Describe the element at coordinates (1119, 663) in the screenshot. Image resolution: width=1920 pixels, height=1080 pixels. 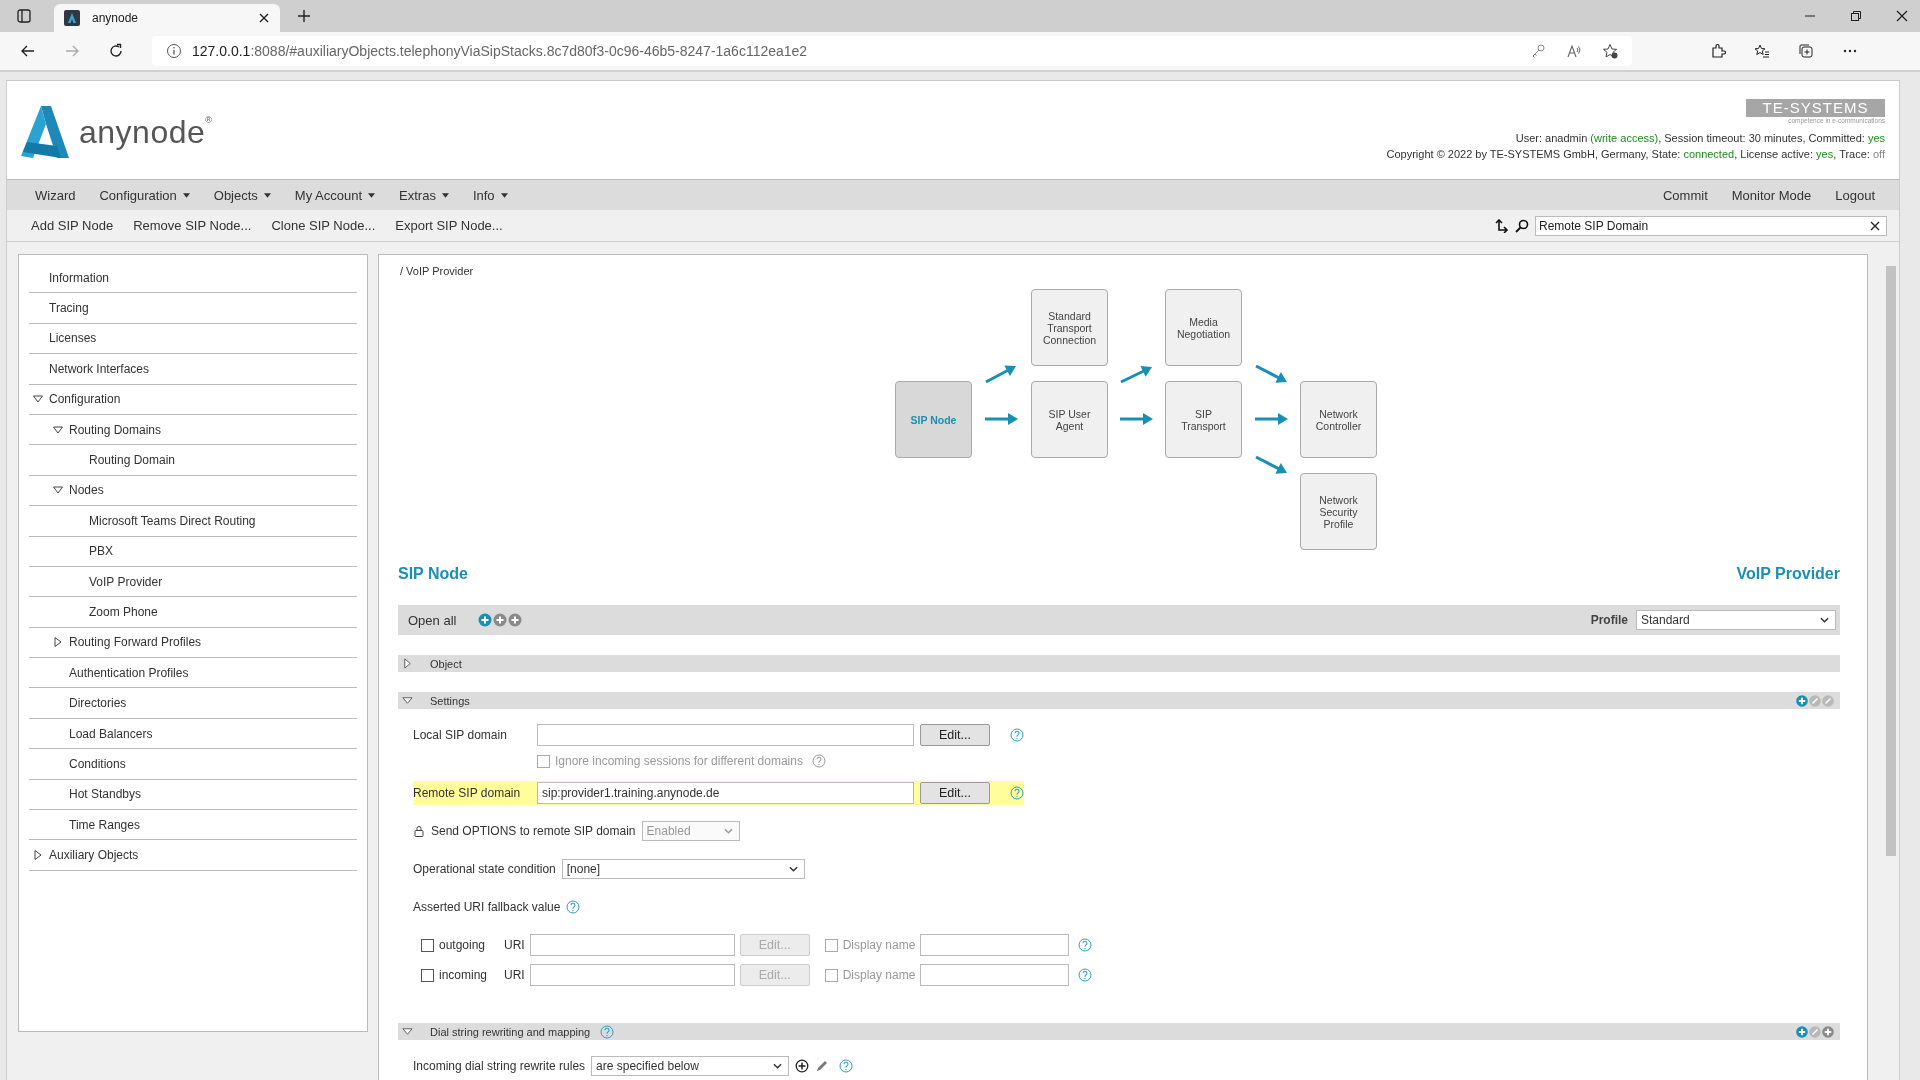
I see `section-header: Object` at that location.